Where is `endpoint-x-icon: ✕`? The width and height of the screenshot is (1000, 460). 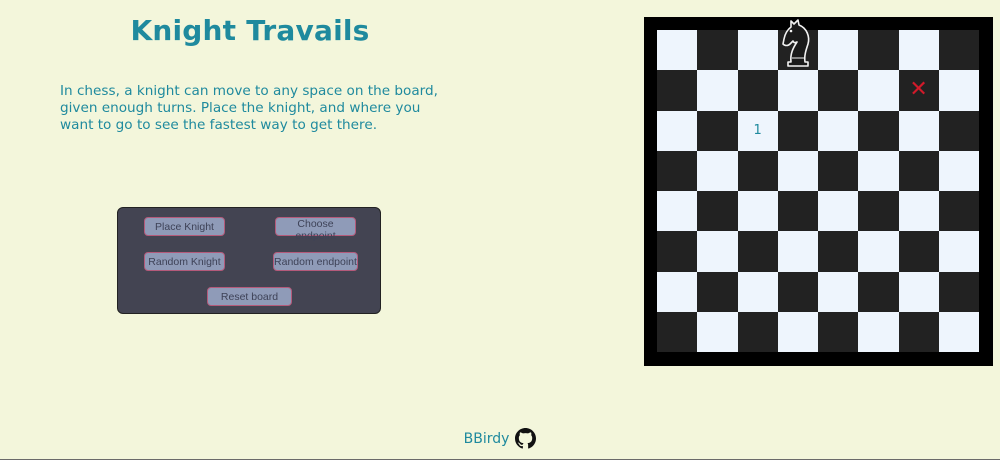
endpoint-x-icon: ✕ is located at coordinates (918, 90).